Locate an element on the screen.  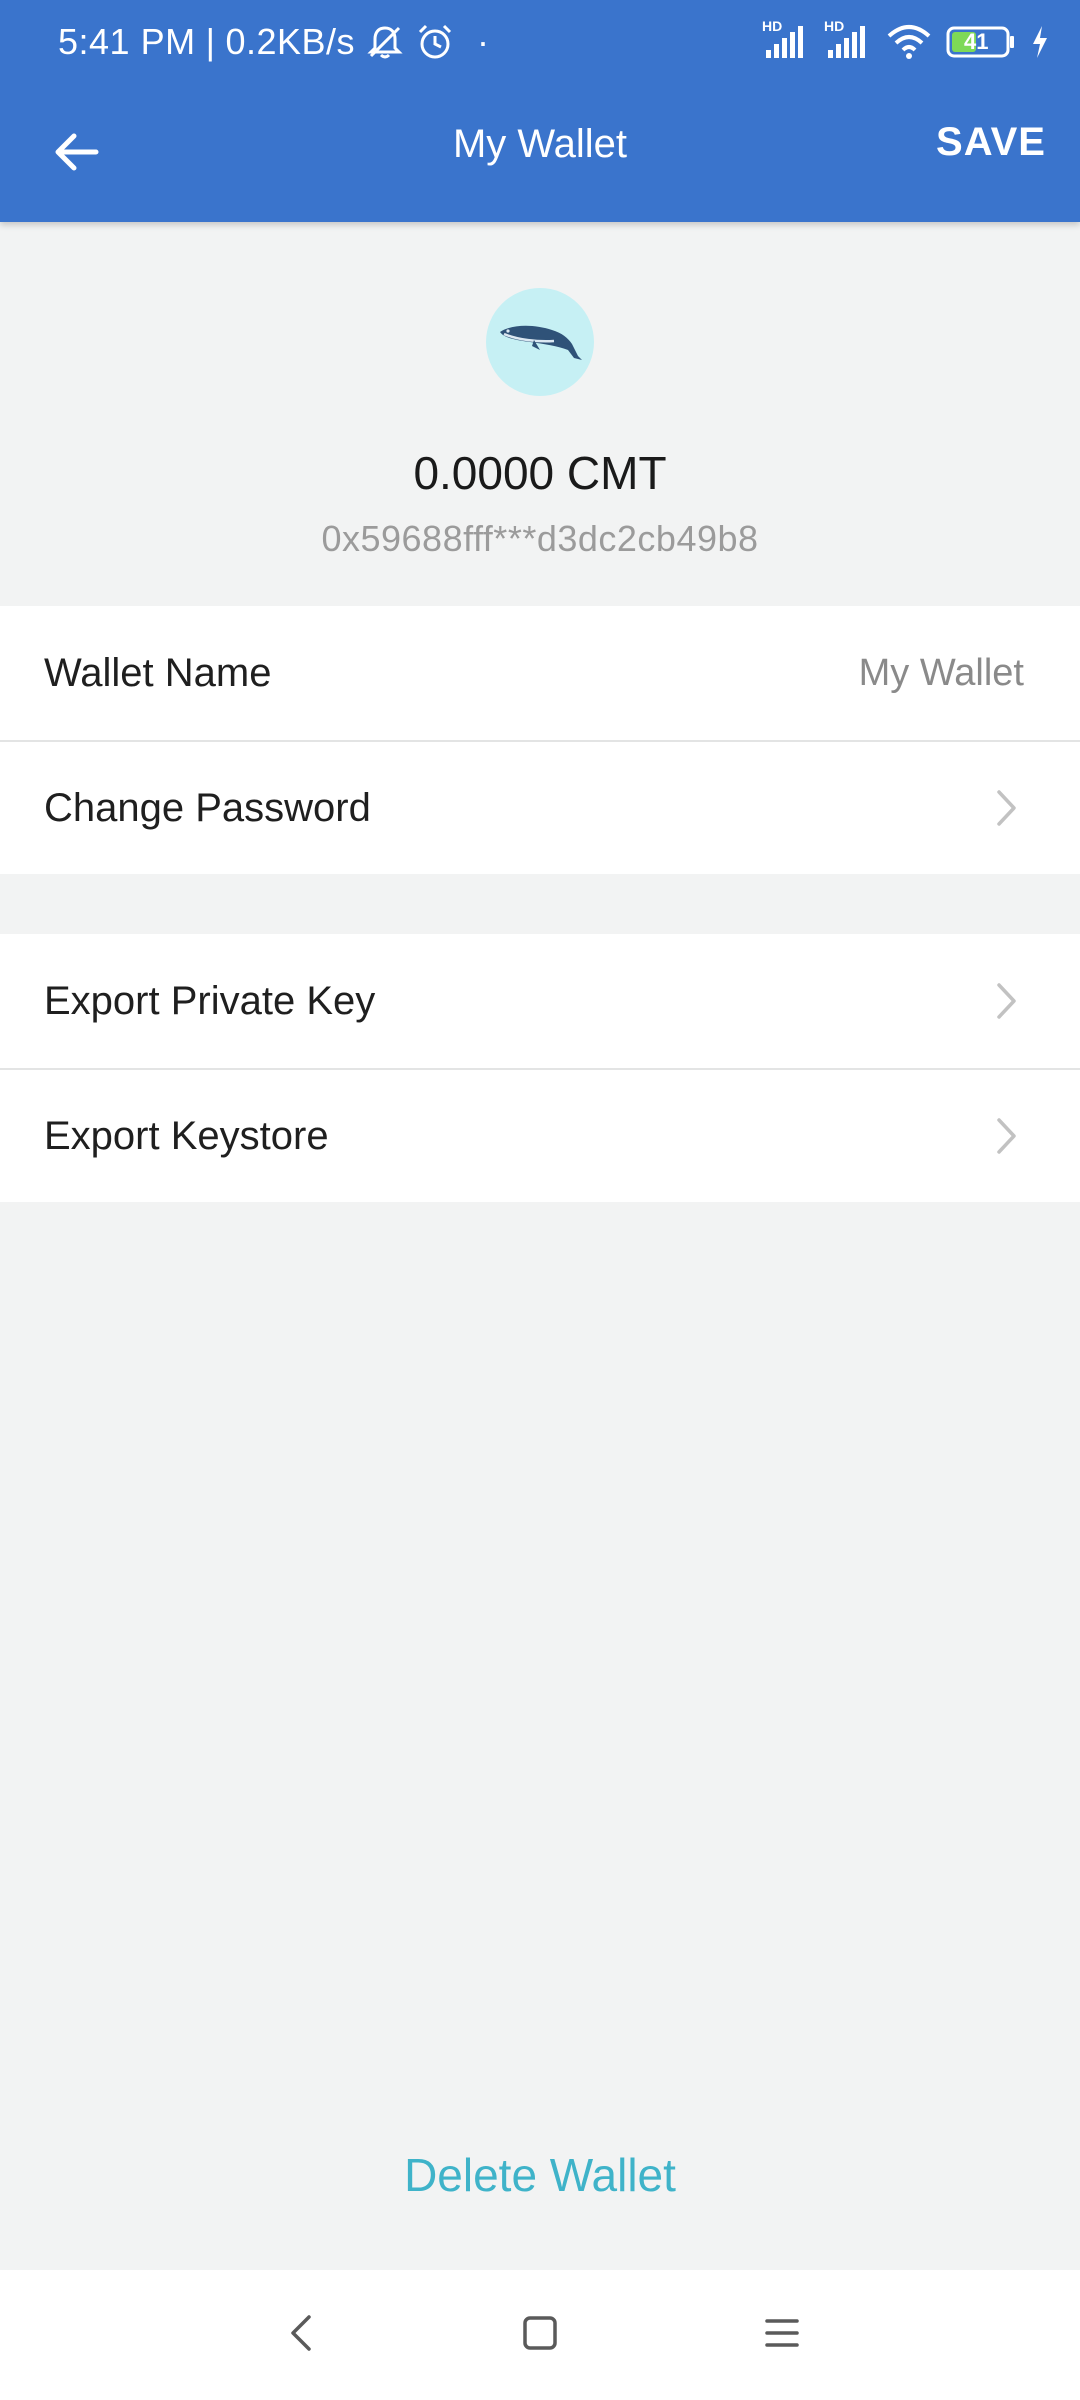
wallet-avatar is located at coordinates (540, 342).